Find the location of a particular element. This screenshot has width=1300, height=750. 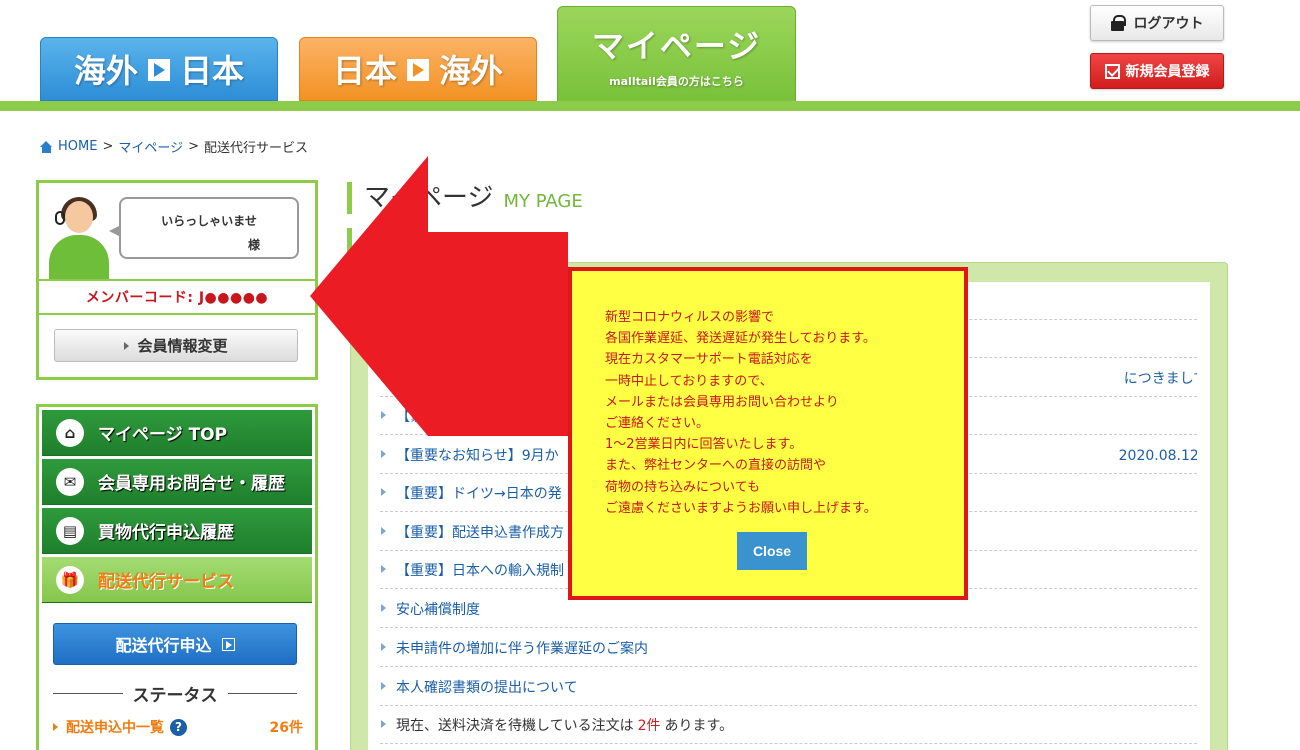

tab-mypage-sublabel: malltail会員の方はこちら is located at coordinates (676, 81).